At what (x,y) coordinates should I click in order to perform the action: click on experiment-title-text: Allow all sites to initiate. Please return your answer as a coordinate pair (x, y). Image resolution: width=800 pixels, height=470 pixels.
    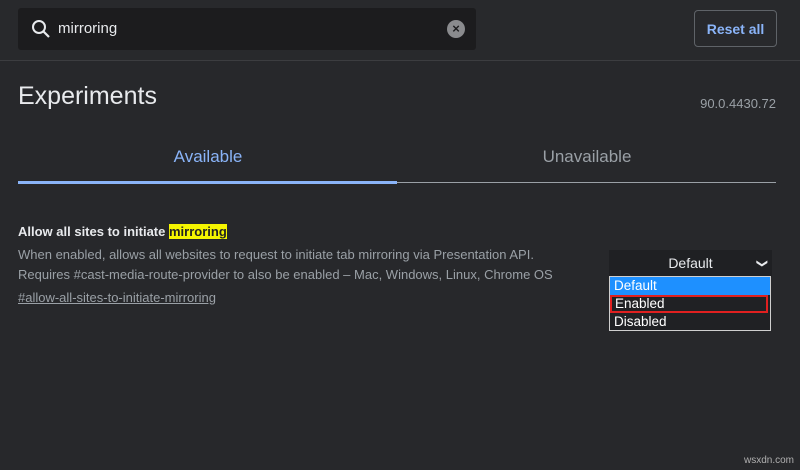
    Looking at the image, I should click on (93, 231).